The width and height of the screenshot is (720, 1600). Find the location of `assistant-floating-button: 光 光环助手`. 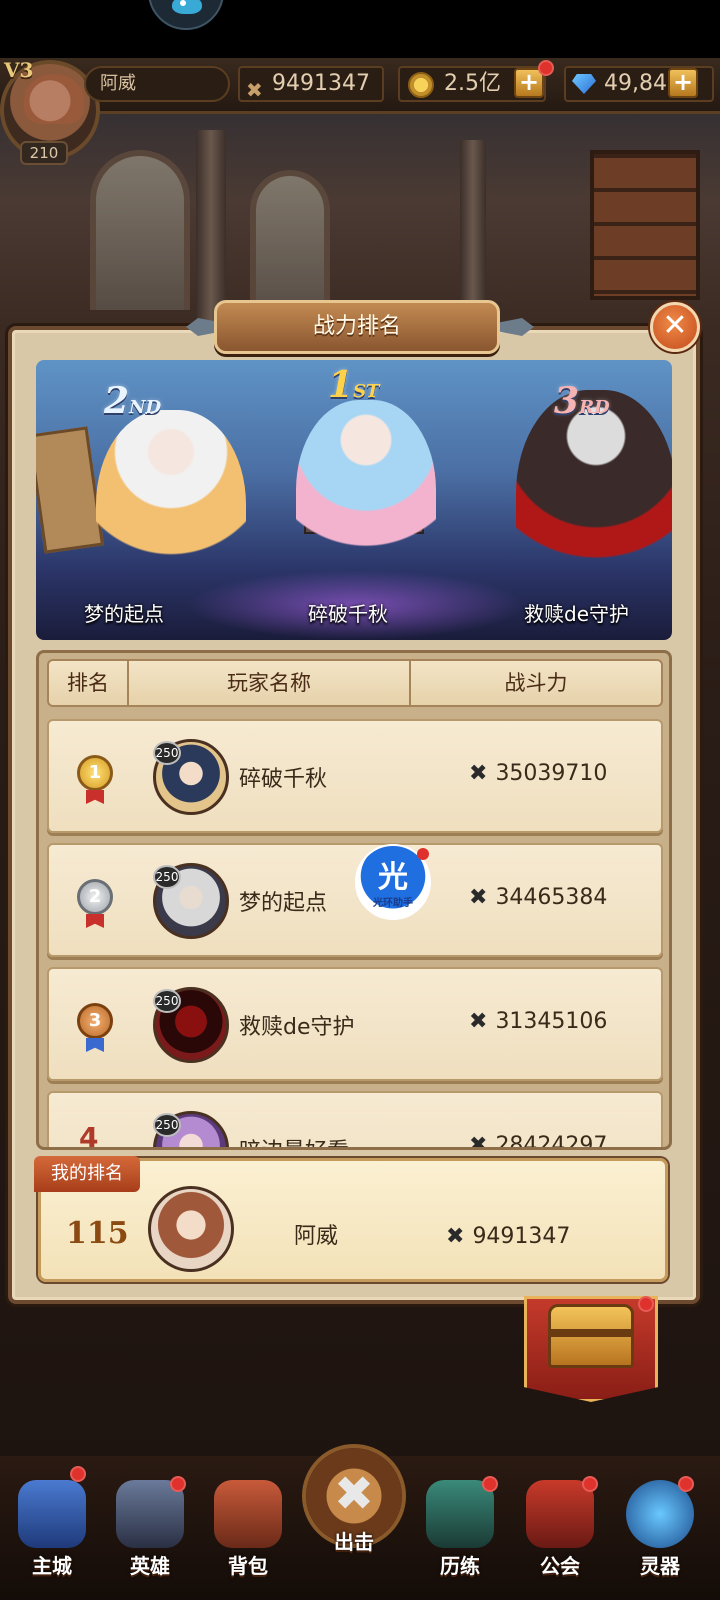

assistant-floating-button: 光 光环助手 is located at coordinates (393, 882).